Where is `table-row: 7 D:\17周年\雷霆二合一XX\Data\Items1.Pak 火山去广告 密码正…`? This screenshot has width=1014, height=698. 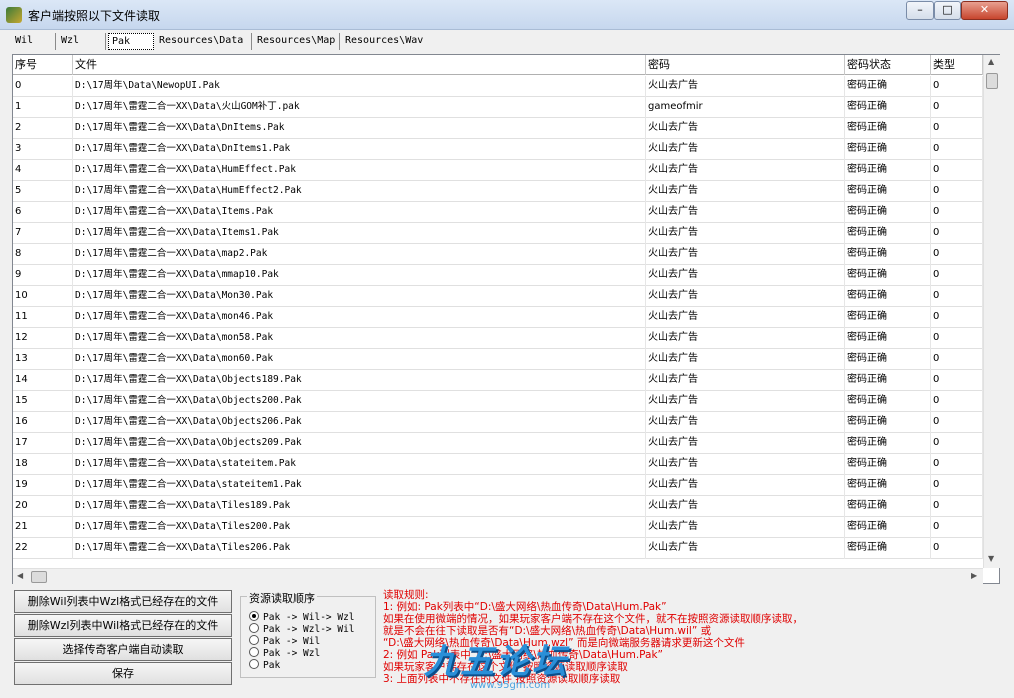
table-row: 7 D:\17周年\雷霆二合一XX\Data\Items1.Pak 火山去广告 密码正… is located at coordinates (498, 233).